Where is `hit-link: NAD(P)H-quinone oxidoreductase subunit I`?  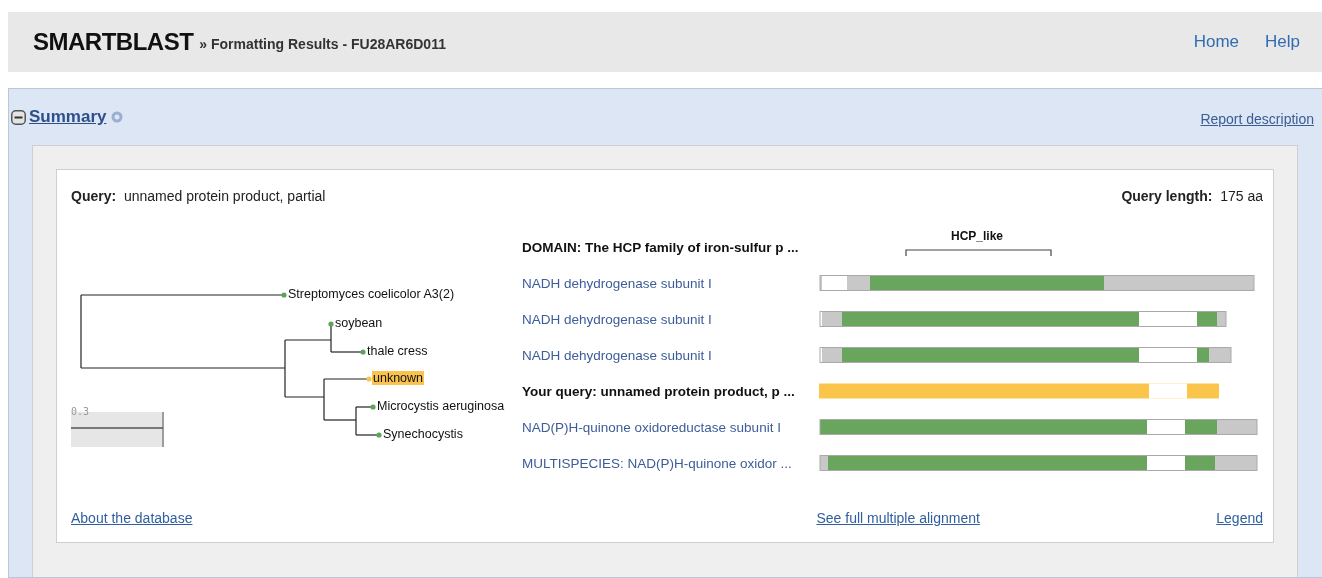
hit-link: NAD(P)H-quinone oxidoreductase subunit I is located at coordinates (670, 427).